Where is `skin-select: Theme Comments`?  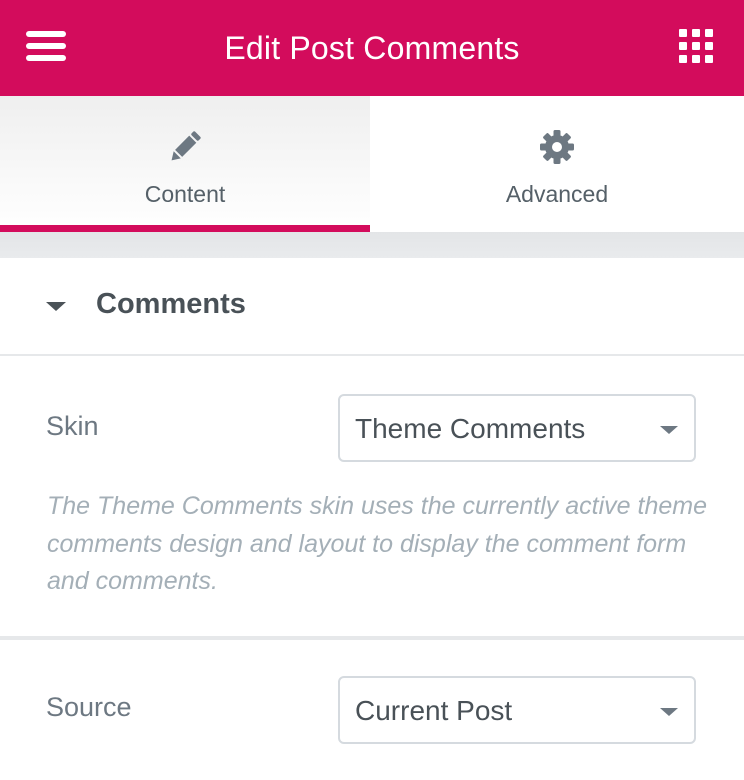
skin-select: Theme Comments is located at coordinates (517, 428).